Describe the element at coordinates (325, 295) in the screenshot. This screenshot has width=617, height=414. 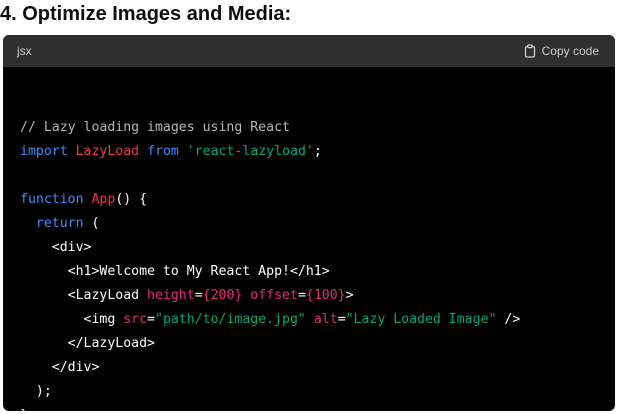
I see `code-token-attr: {100}` at that location.